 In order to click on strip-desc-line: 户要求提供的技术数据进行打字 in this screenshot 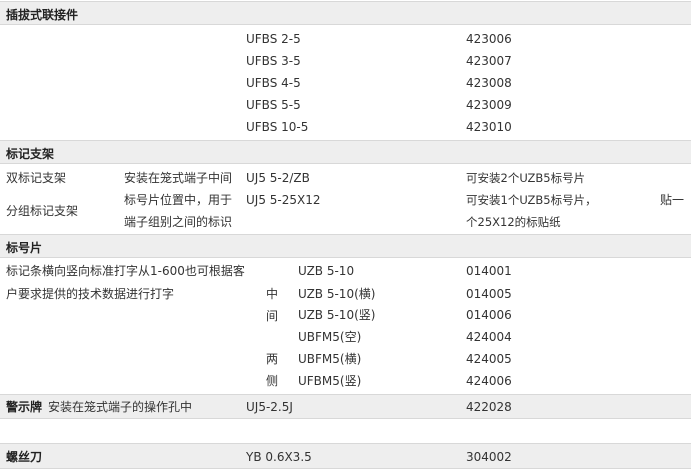, I will do `click(90, 294)`.